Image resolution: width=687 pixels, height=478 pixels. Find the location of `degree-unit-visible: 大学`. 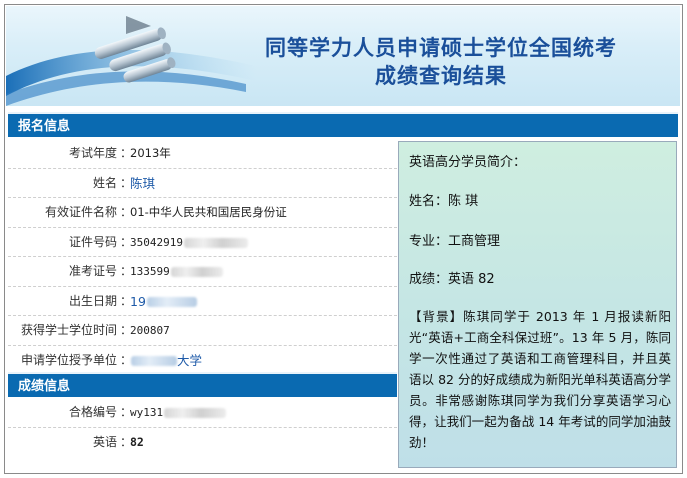

degree-unit-visible: 大学 is located at coordinates (190, 360).